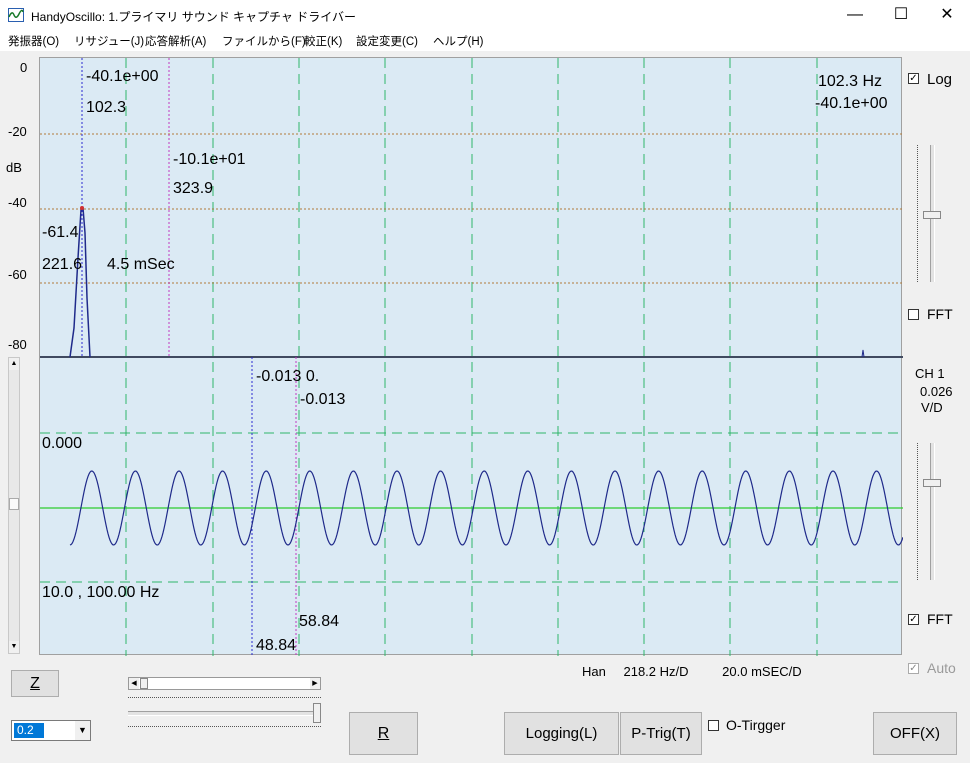 This screenshot has width=970, height=763. I want to click on logging-button: Logging(L), so click(561, 733).